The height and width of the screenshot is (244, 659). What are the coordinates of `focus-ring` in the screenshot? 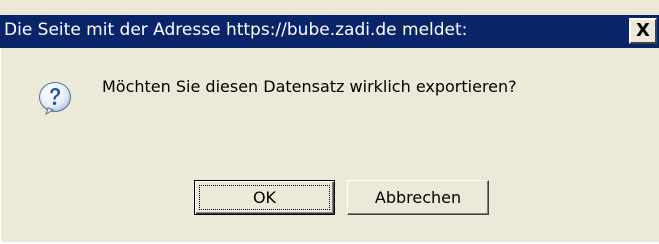 It's located at (264, 197).